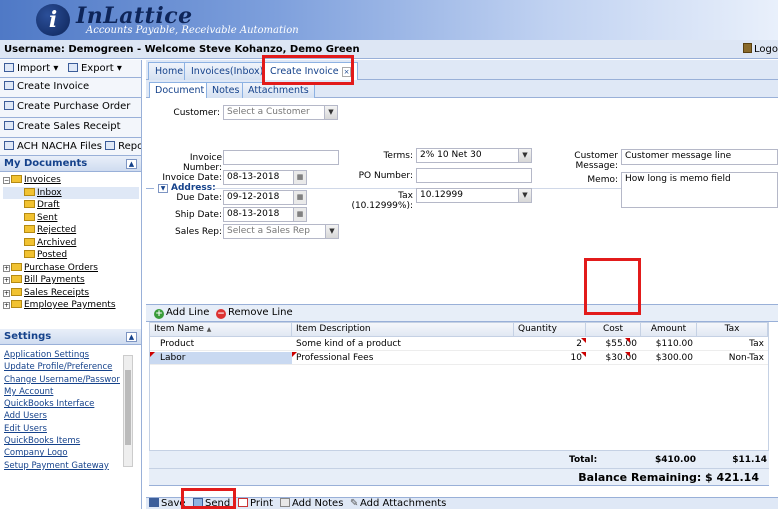 The width and height of the screenshot is (778, 509). I want to click on po-number-label: PO Number:, so click(385, 176).